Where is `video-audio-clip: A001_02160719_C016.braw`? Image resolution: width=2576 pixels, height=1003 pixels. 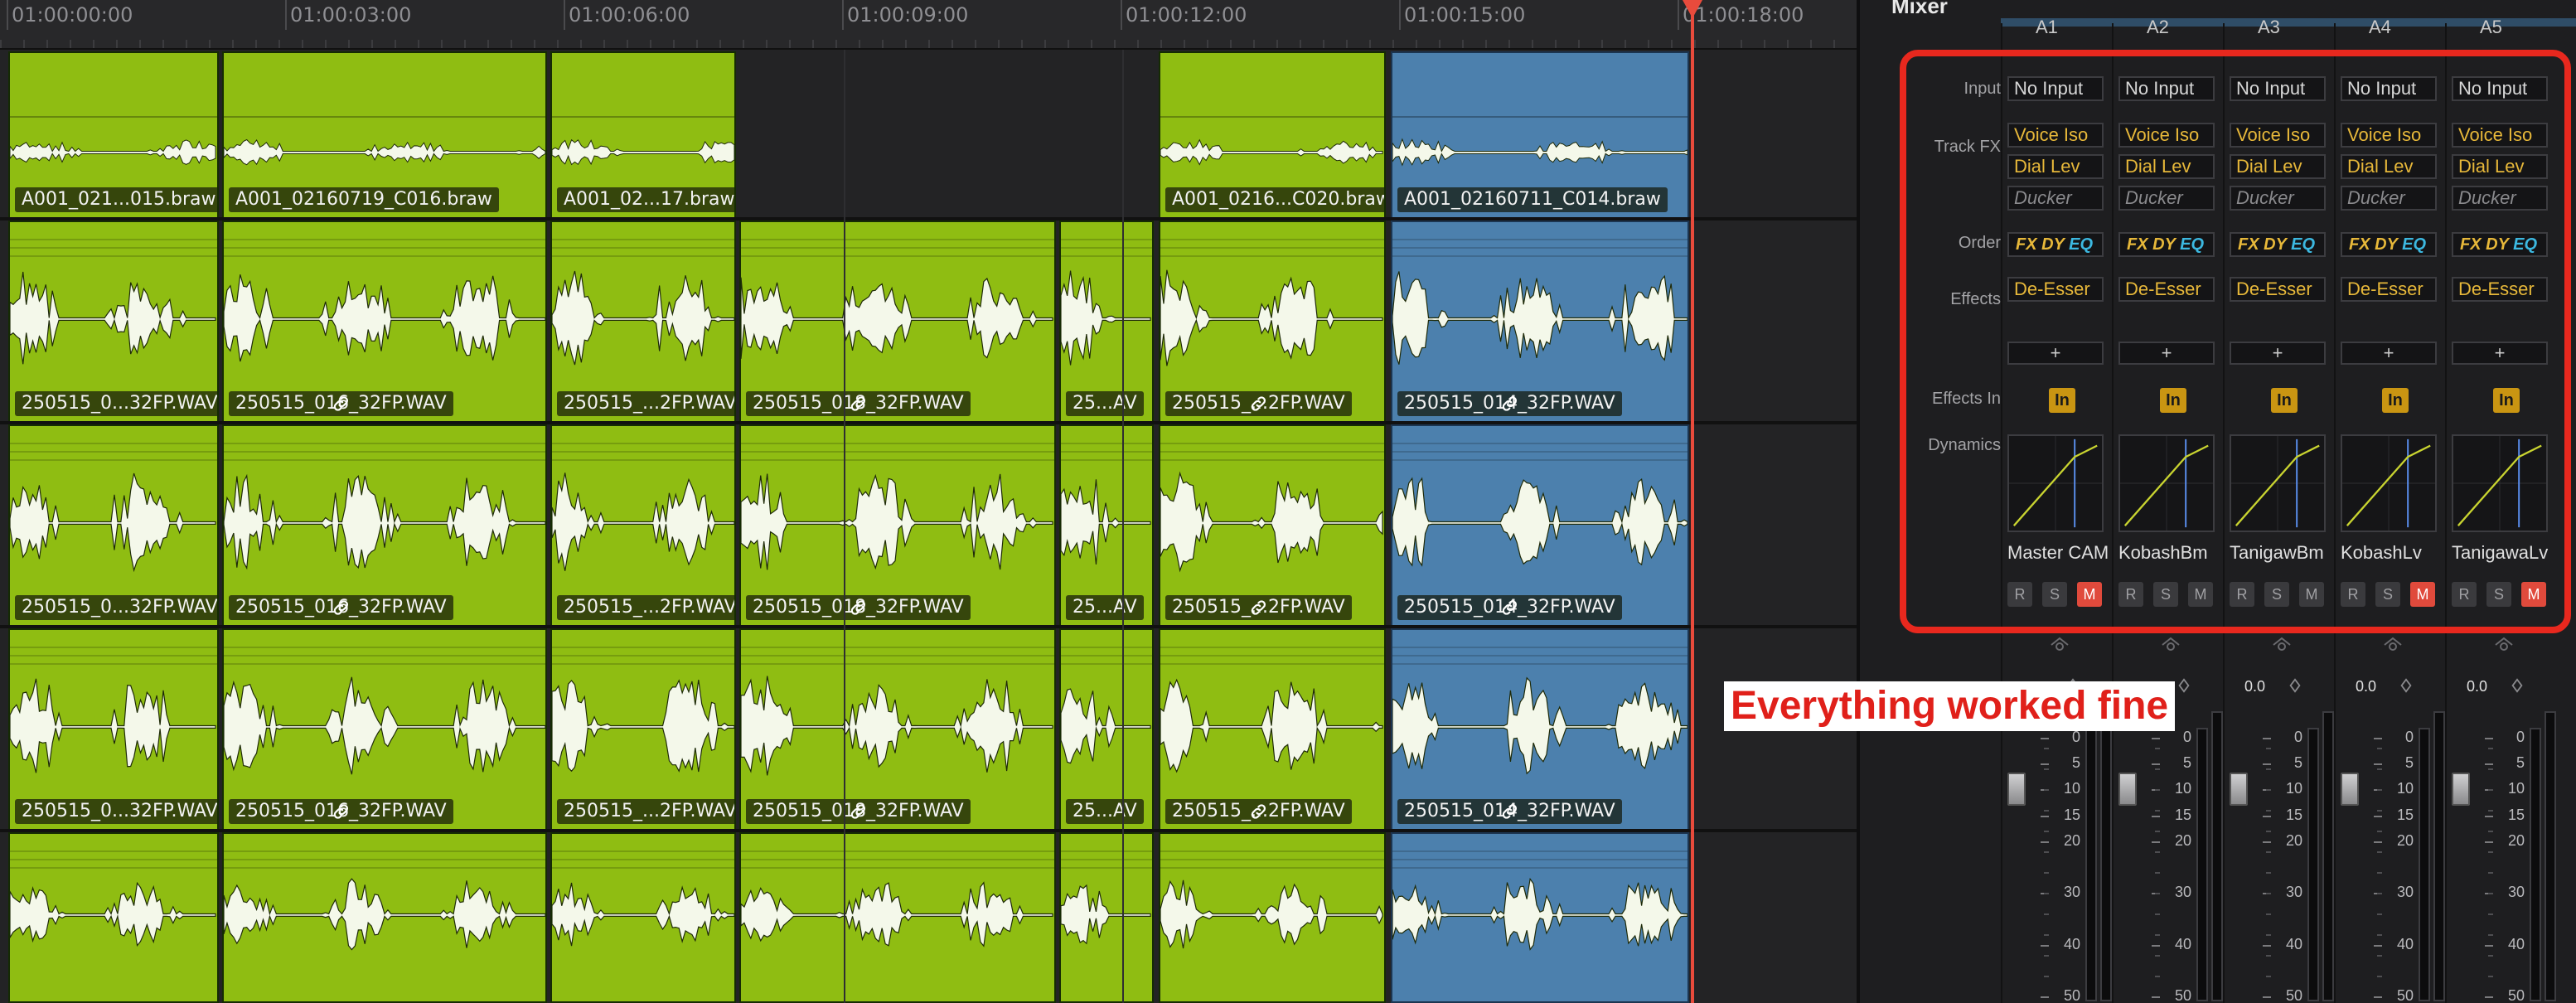 video-audio-clip: A001_02160719_C016.braw is located at coordinates (384, 135).